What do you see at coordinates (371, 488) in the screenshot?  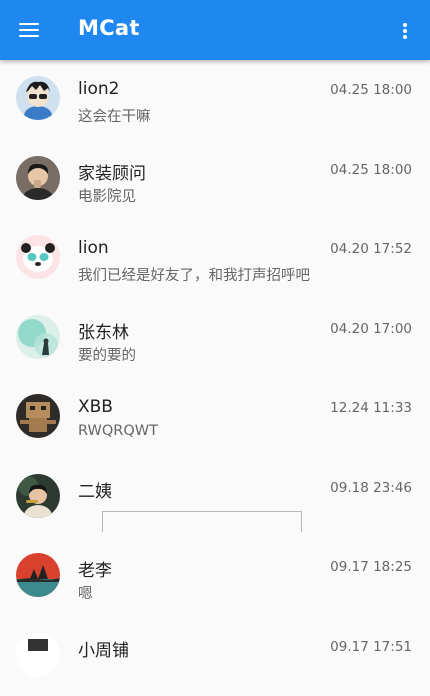 I see `timestamp: 09.18 23:46` at bounding box center [371, 488].